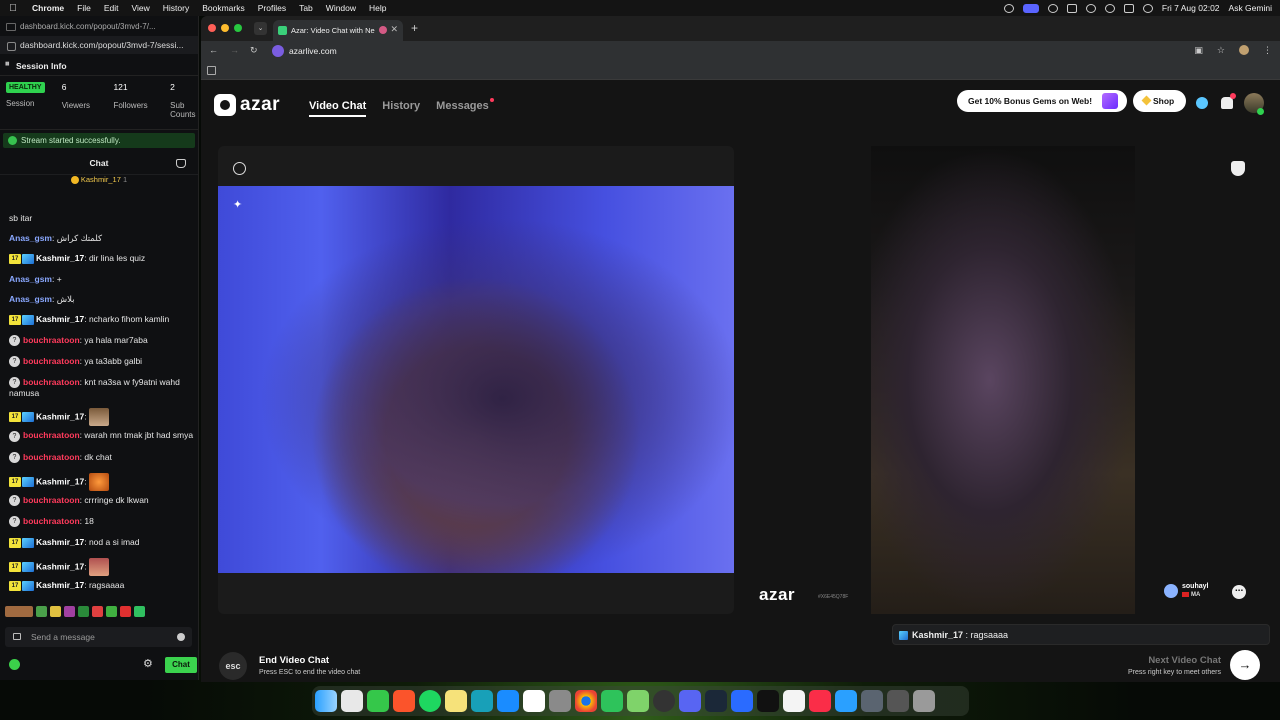  I want to click on menu-history: History, so click(176, 8).